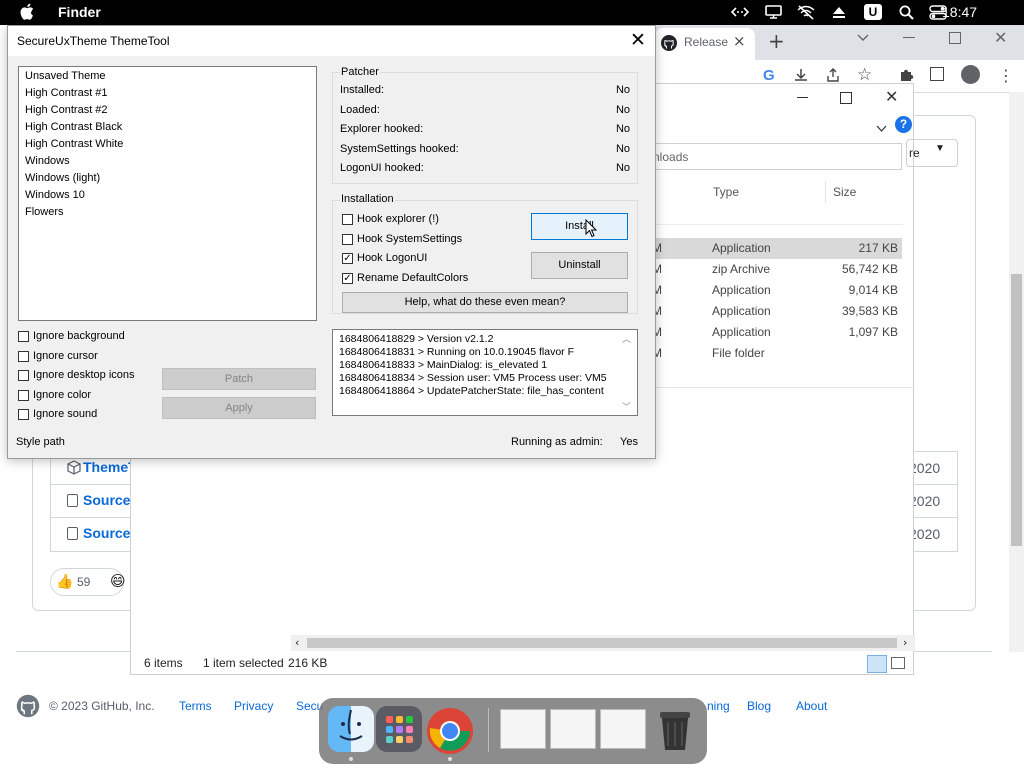 Image resolution: width=1024 pixels, height=768 pixels. What do you see at coordinates (239, 379) in the screenshot?
I see `patch-button: Patch` at bounding box center [239, 379].